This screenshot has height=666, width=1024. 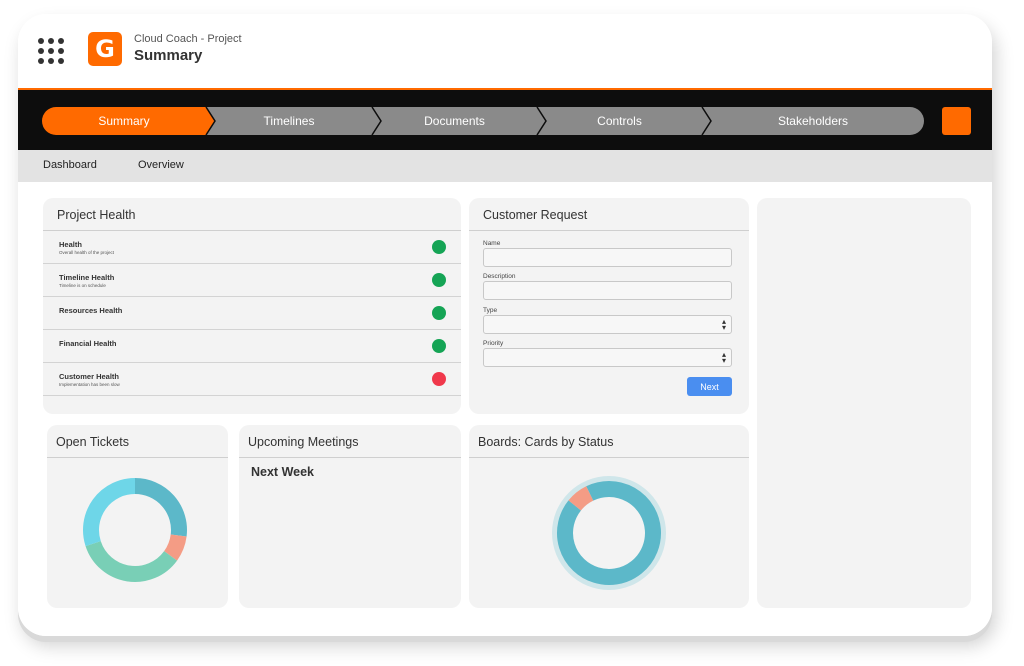 I want to click on subnav-overview: Overview, so click(x=161, y=165).